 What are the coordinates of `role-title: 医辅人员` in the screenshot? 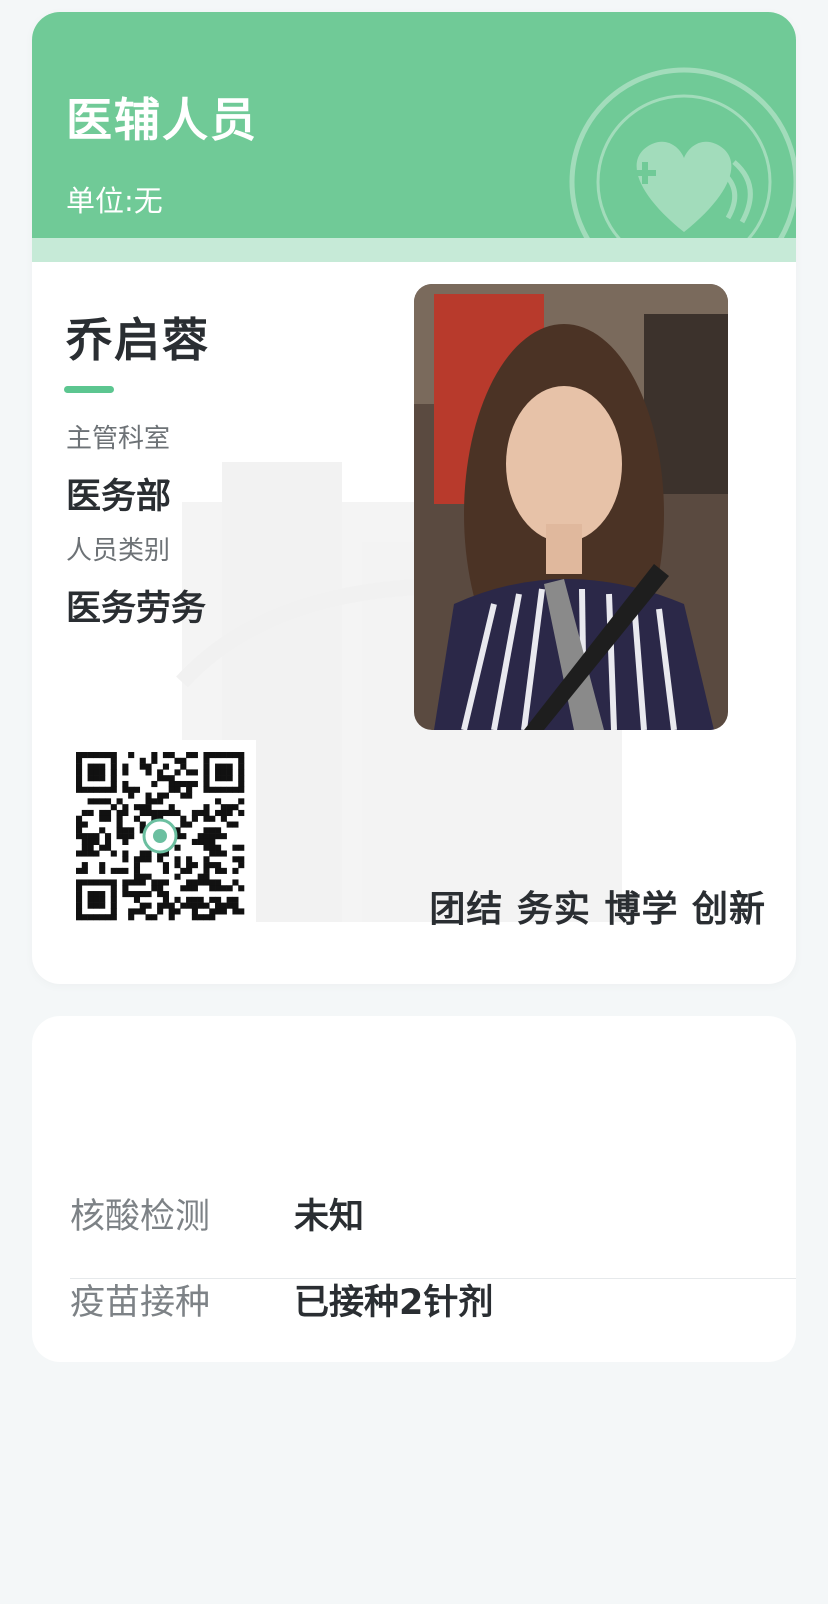 It's located at (162, 120).